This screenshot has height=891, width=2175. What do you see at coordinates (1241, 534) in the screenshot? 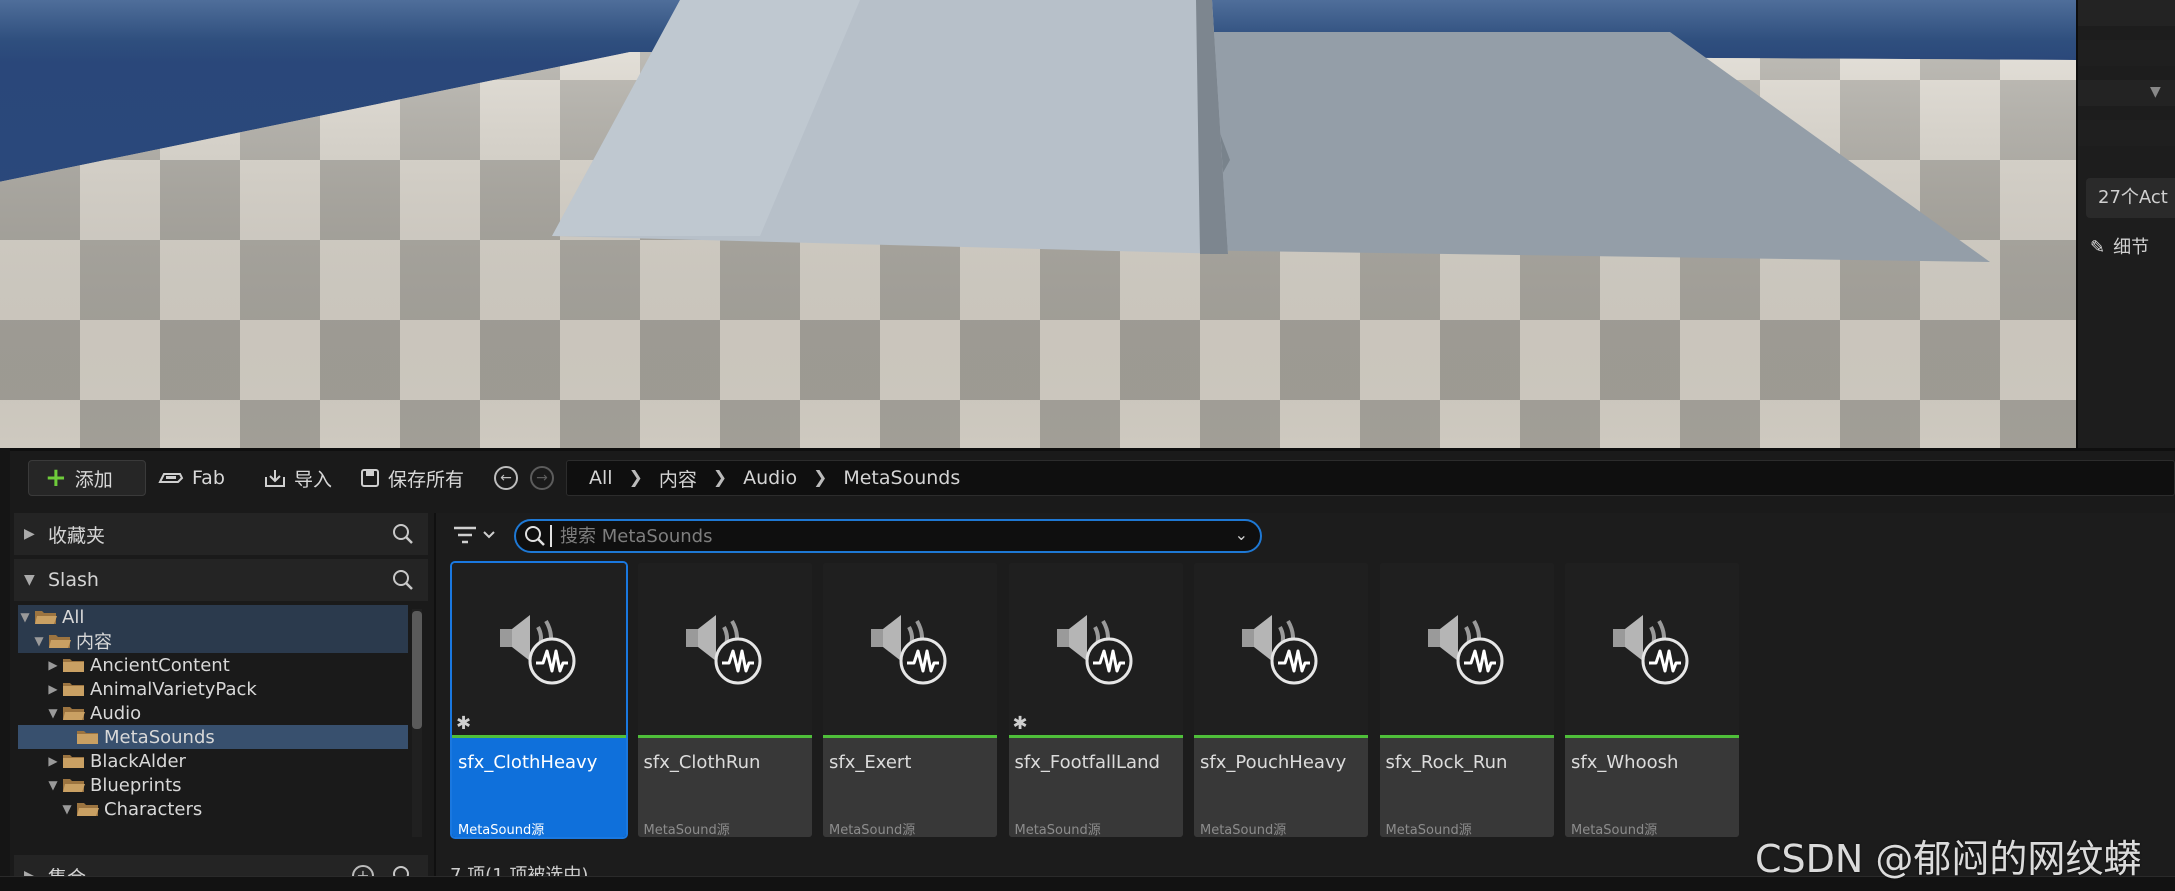
I see `chevron-down-icon: ⌄` at bounding box center [1241, 534].